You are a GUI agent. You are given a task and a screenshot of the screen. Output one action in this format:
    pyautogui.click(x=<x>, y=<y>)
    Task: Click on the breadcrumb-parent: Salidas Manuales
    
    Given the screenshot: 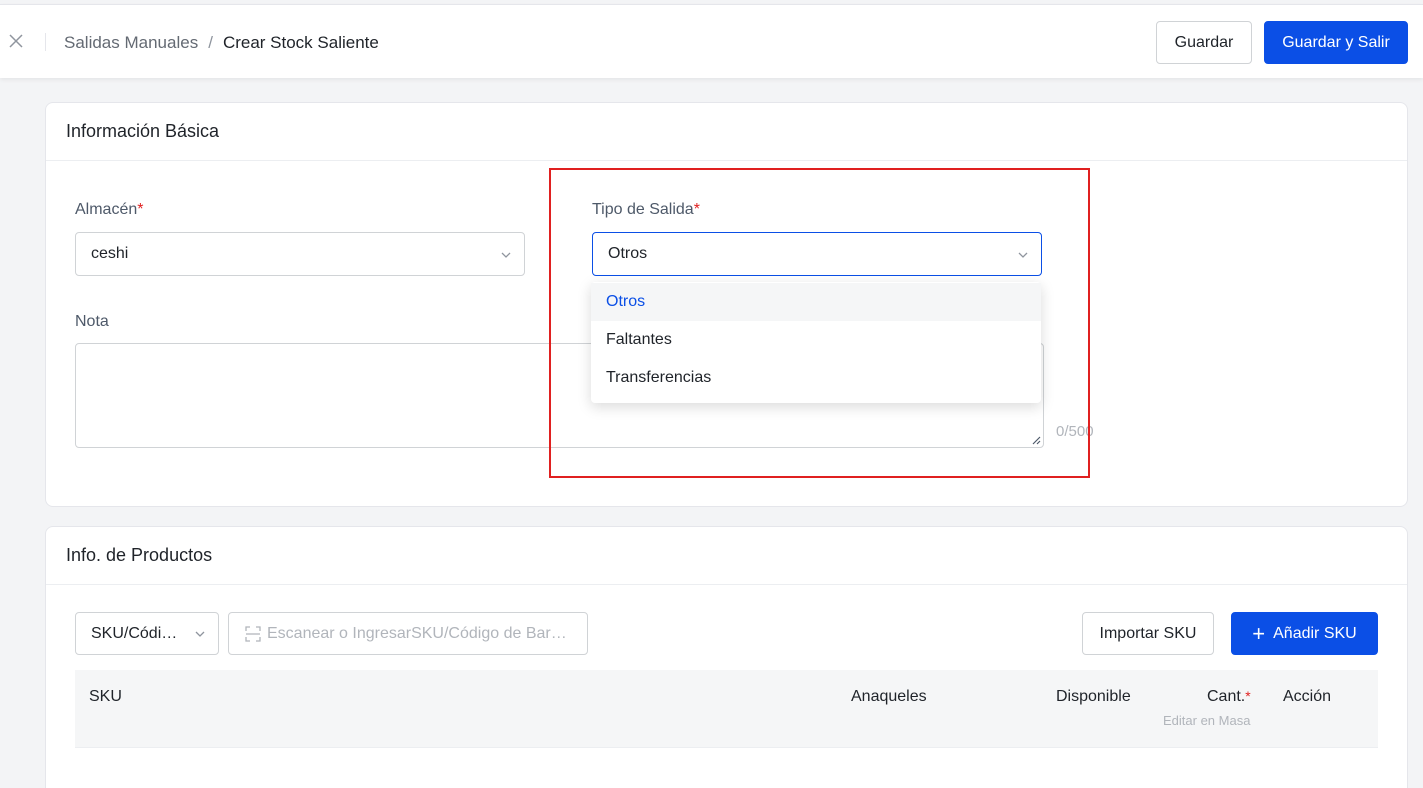 What is the action you would take?
    pyautogui.click(x=131, y=43)
    